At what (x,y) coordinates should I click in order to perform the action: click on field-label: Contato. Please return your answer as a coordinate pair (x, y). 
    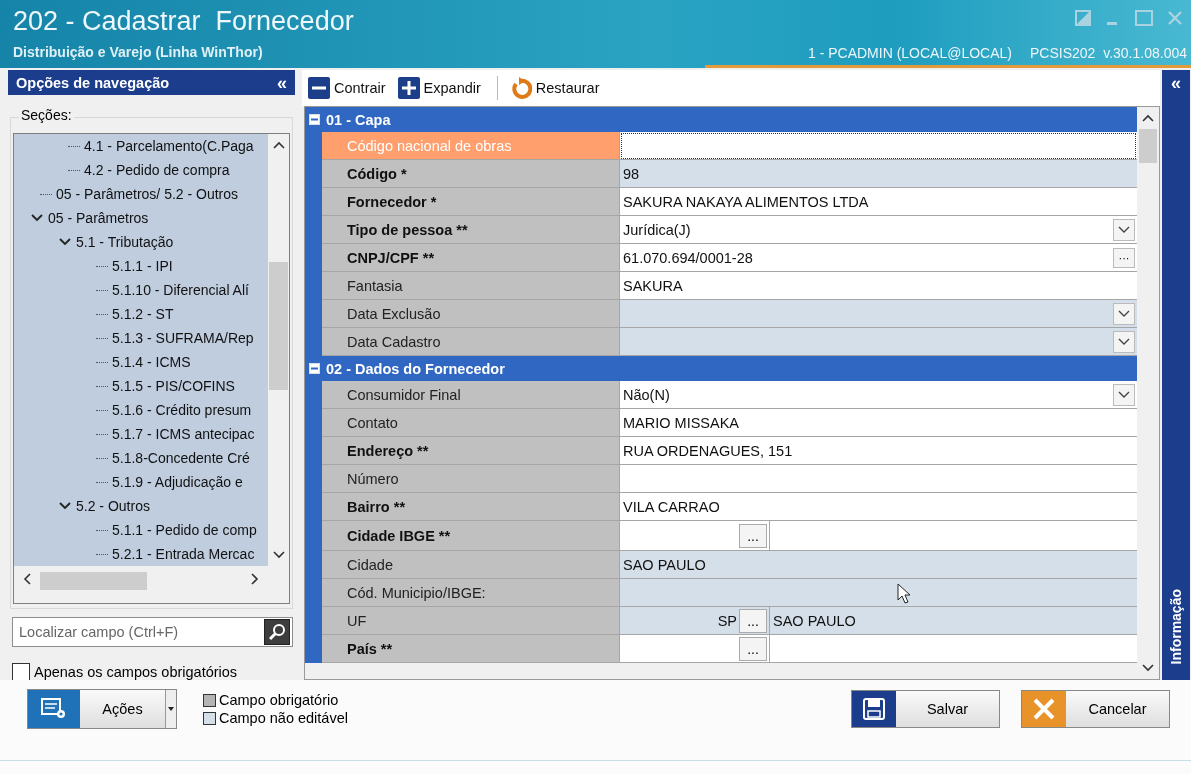
    Looking at the image, I should click on (471, 423).